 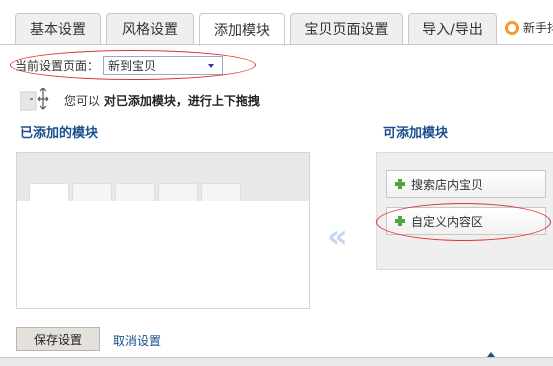 I want to click on tab-label: 风格设置, so click(x=150, y=30).